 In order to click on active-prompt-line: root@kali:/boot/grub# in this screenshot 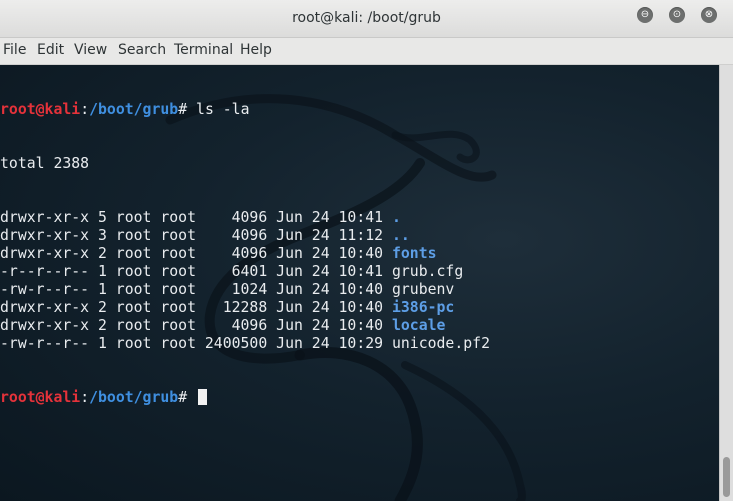, I will do `click(245, 398)`.